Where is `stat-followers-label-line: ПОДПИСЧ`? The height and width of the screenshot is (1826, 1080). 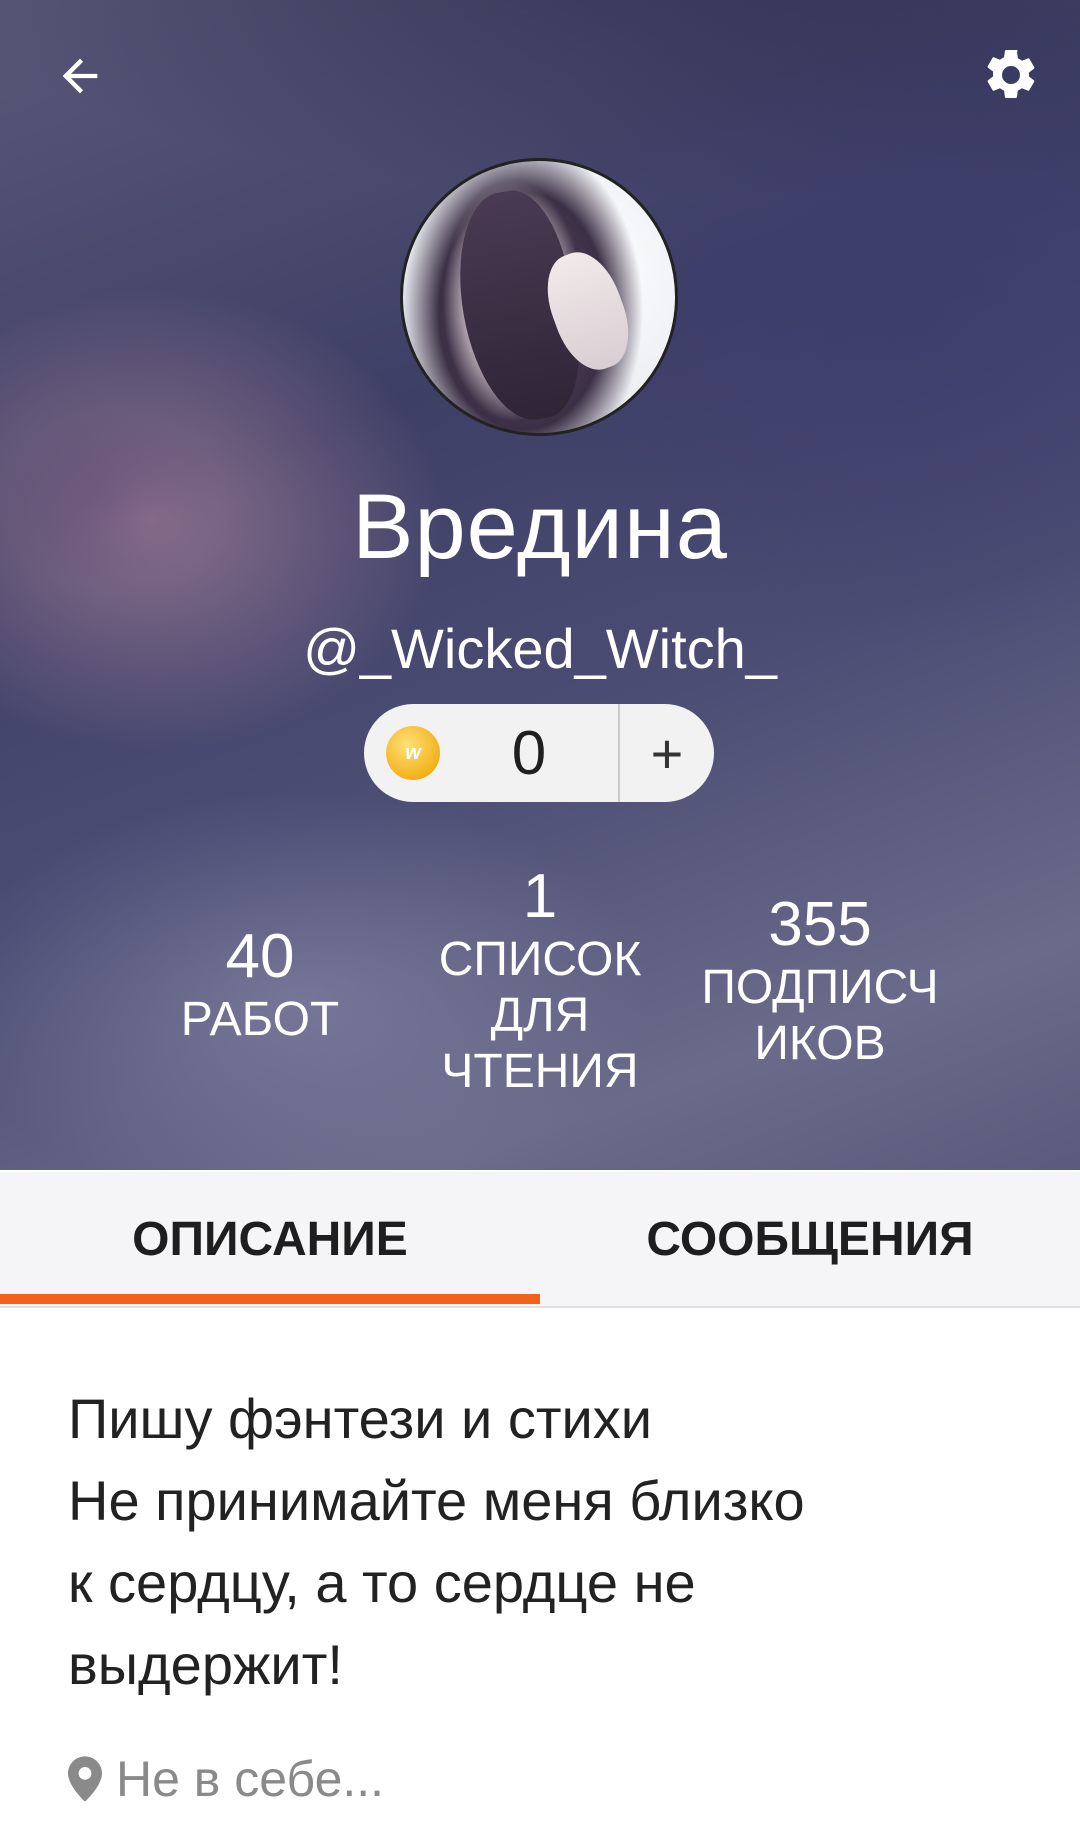 stat-followers-label-line: ПОДПИСЧ is located at coordinates (820, 987).